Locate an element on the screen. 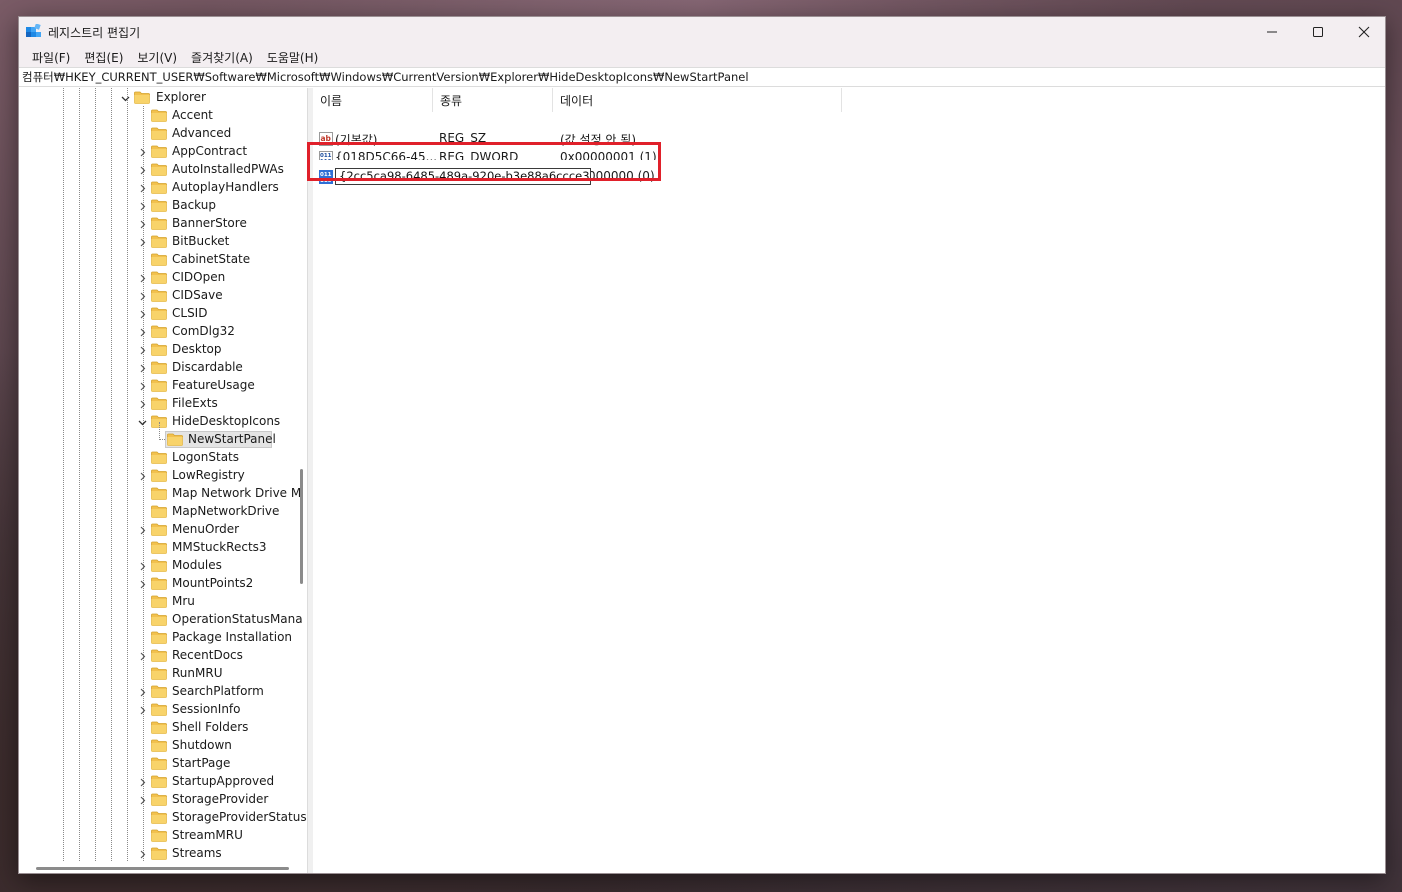 The image size is (1402, 892). value-name: (기본값) is located at coordinates (356, 140).